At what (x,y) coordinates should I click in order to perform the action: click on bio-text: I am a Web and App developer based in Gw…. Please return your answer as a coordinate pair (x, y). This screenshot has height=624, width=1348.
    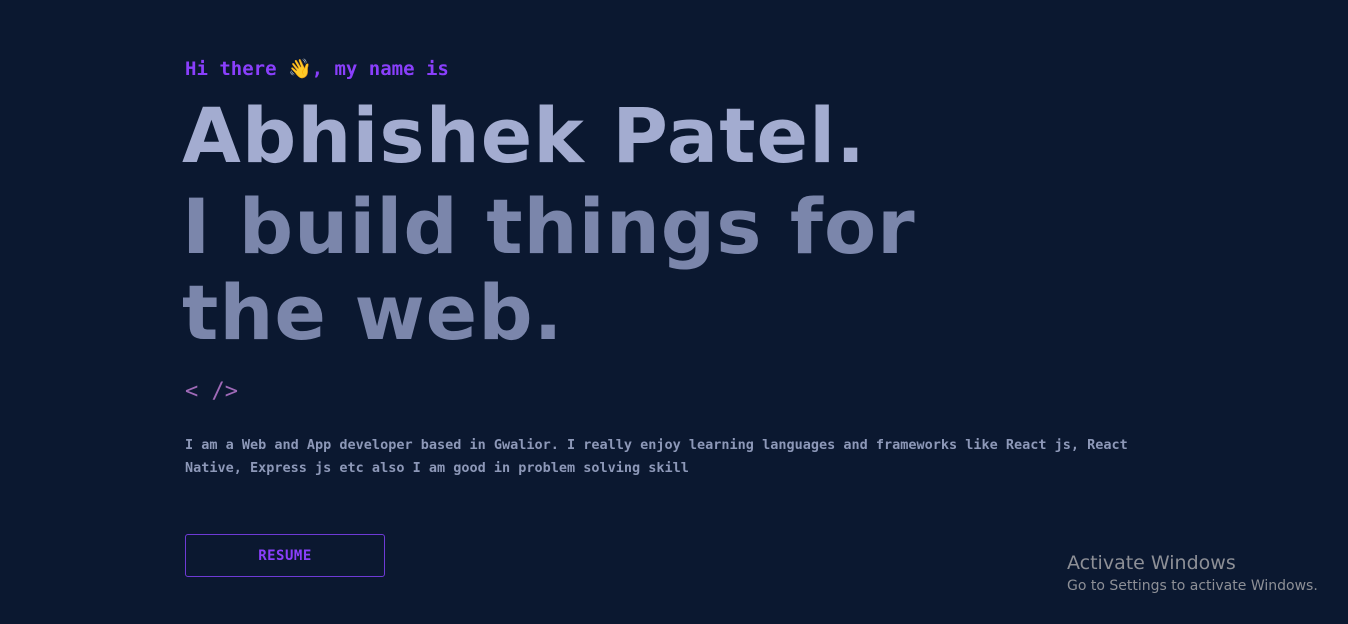
    Looking at the image, I should click on (656, 456).